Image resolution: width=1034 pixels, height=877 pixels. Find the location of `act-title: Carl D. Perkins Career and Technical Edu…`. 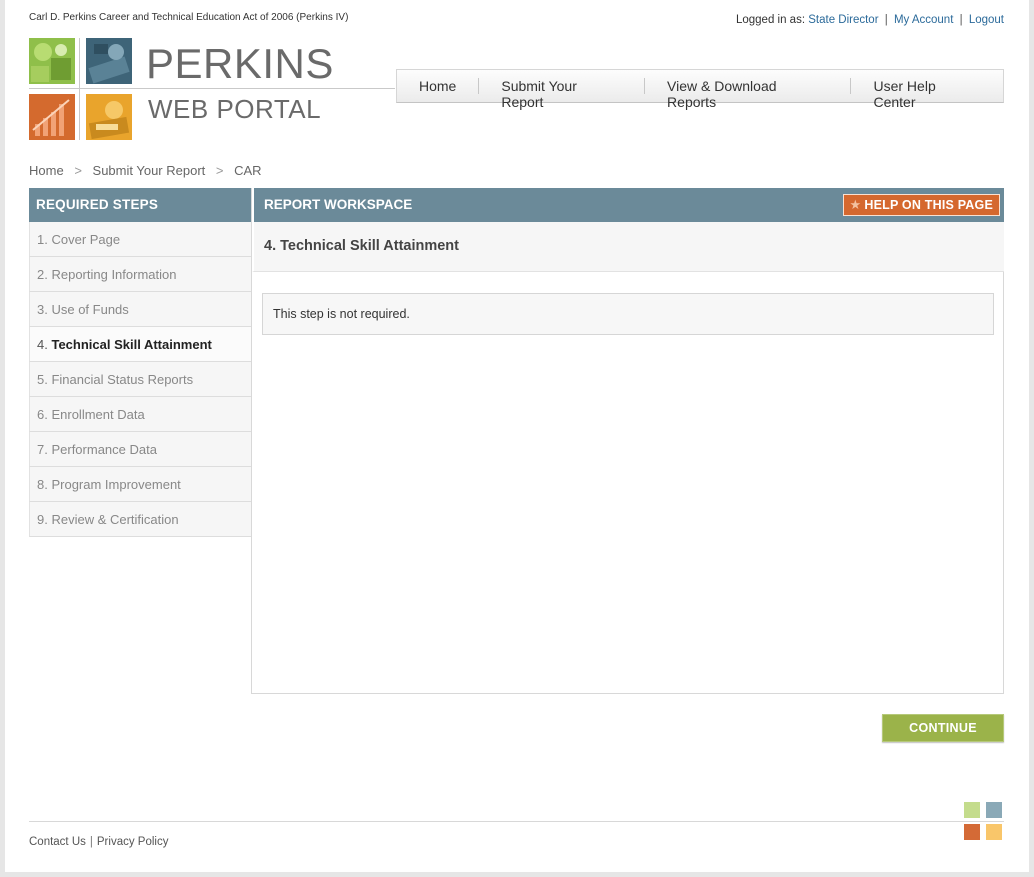

act-title: Carl D. Perkins Career and Technical Edu… is located at coordinates (189, 17).